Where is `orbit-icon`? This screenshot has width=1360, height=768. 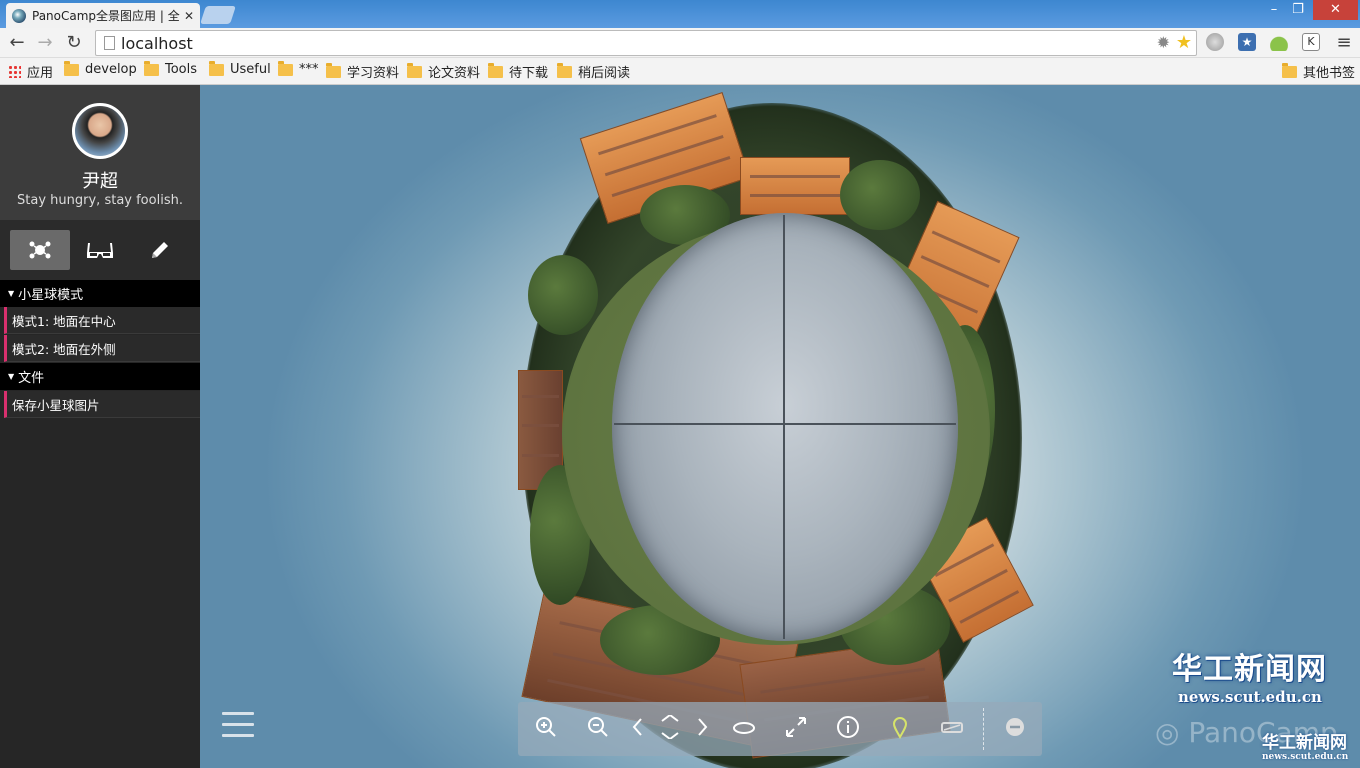
orbit-icon is located at coordinates (744, 729).